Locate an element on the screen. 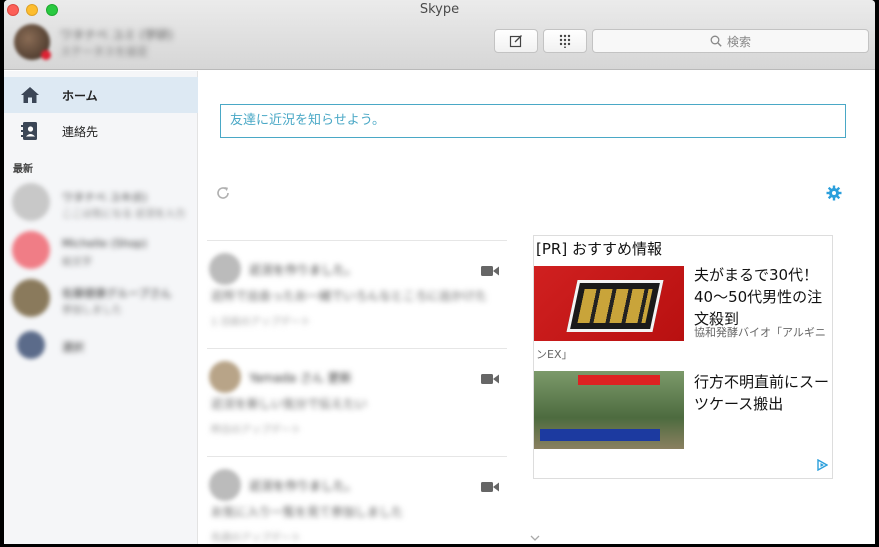  recent-sub: 絵文字 is located at coordinates (77, 262).